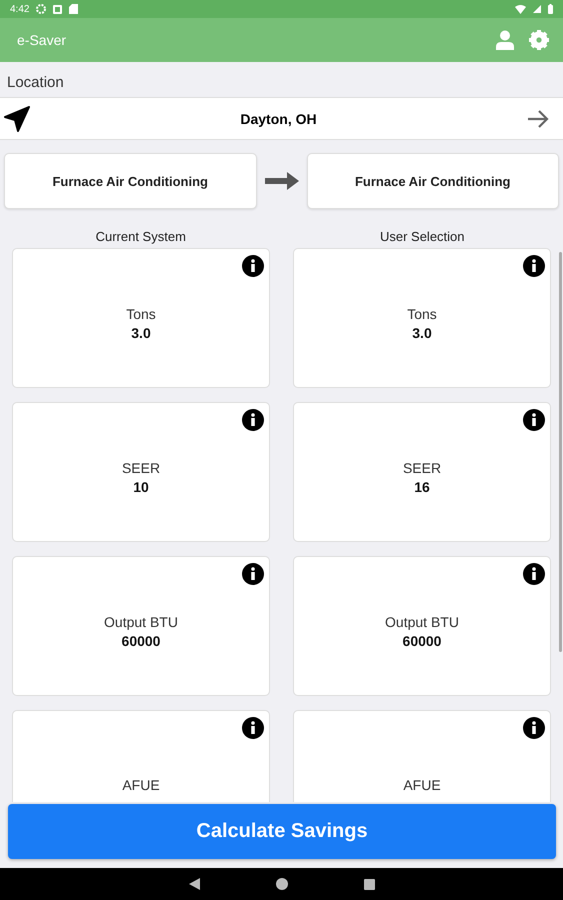 This screenshot has height=900, width=563. What do you see at coordinates (194, 884) in the screenshot?
I see `back-icon` at bounding box center [194, 884].